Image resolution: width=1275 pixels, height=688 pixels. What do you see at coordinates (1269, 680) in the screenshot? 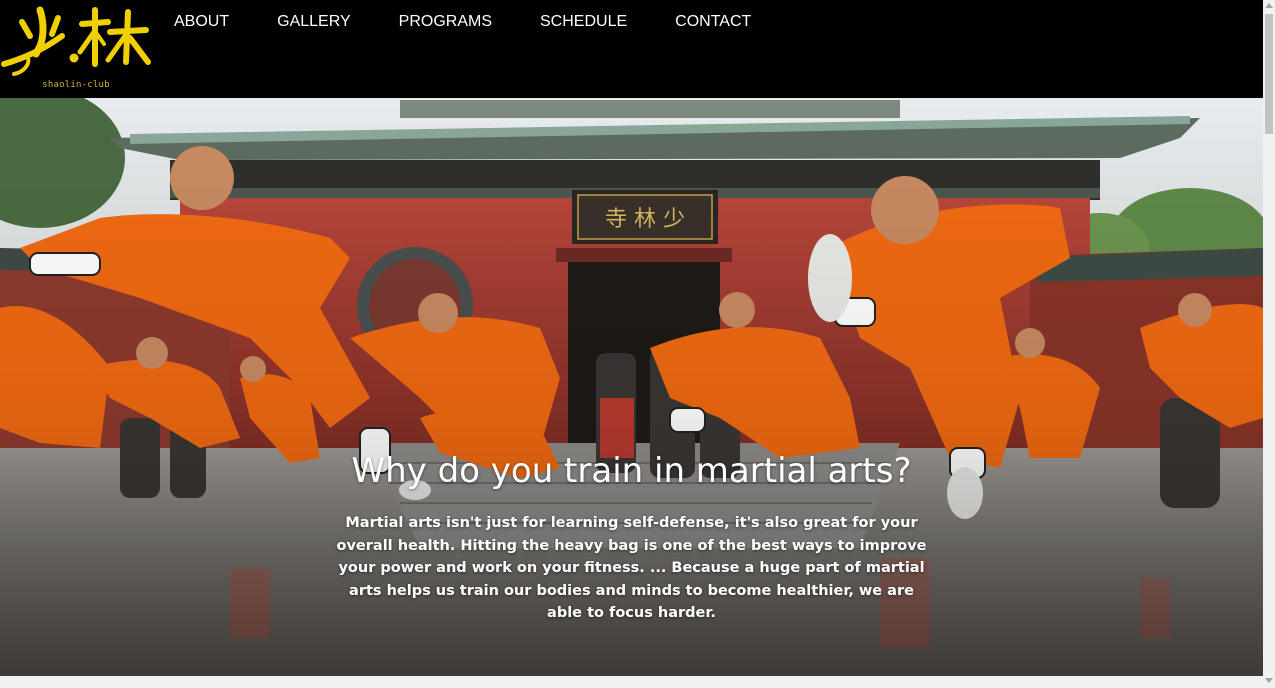
I see `scroll-down-arrow-icon` at bounding box center [1269, 680].